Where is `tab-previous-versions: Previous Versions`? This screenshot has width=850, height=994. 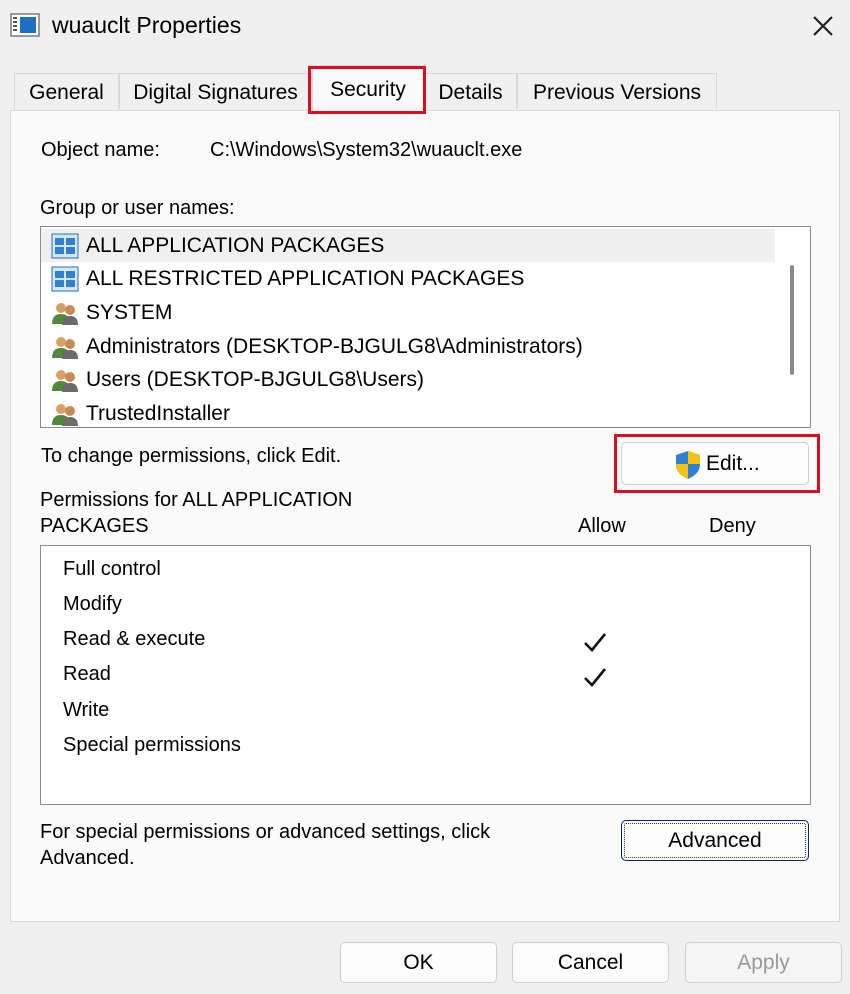
tab-previous-versions: Previous Versions is located at coordinates (617, 91).